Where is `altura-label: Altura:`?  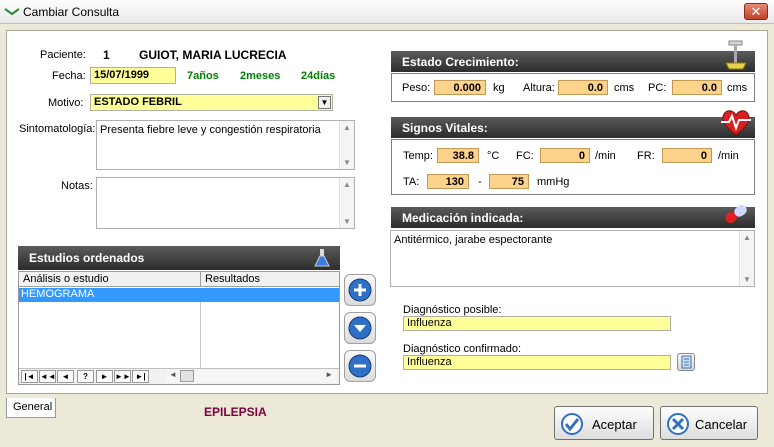
altura-label: Altura: is located at coordinates (539, 88).